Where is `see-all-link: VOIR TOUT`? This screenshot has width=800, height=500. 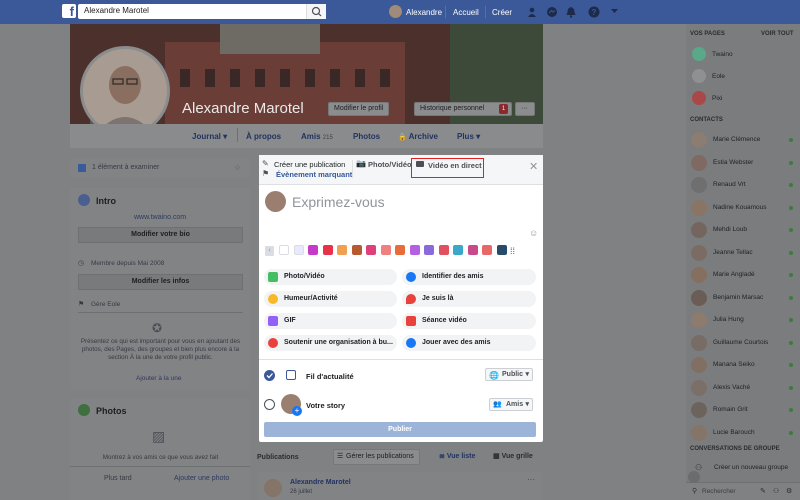 see-all-link: VOIR TOUT is located at coordinates (777, 34).